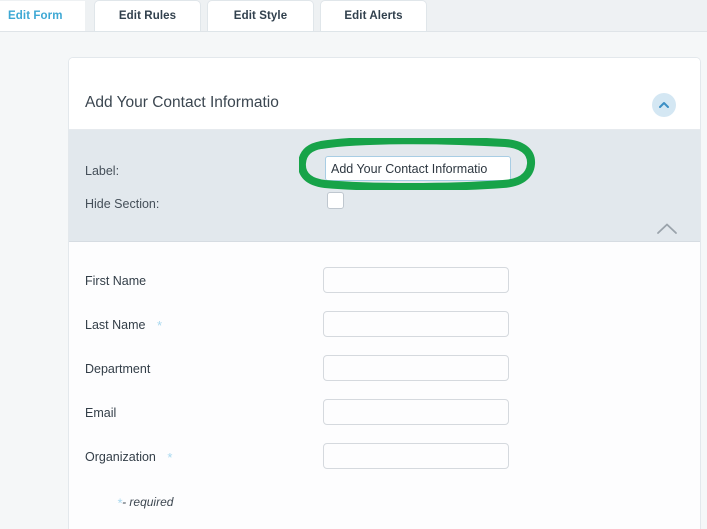 The height and width of the screenshot is (529, 707). What do you see at coordinates (118, 369) in the screenshot?
I see `field-label: Department` at bounding box center [118, 369].